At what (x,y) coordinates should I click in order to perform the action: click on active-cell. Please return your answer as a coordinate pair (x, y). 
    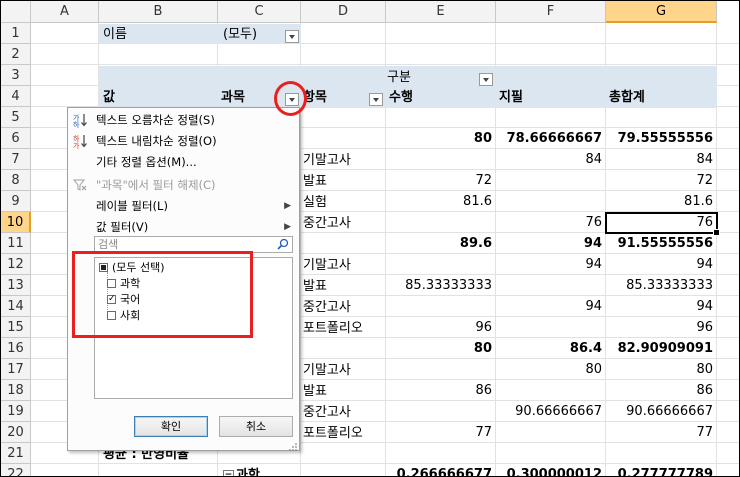
    Looking at the image, I should click on (662, 224).